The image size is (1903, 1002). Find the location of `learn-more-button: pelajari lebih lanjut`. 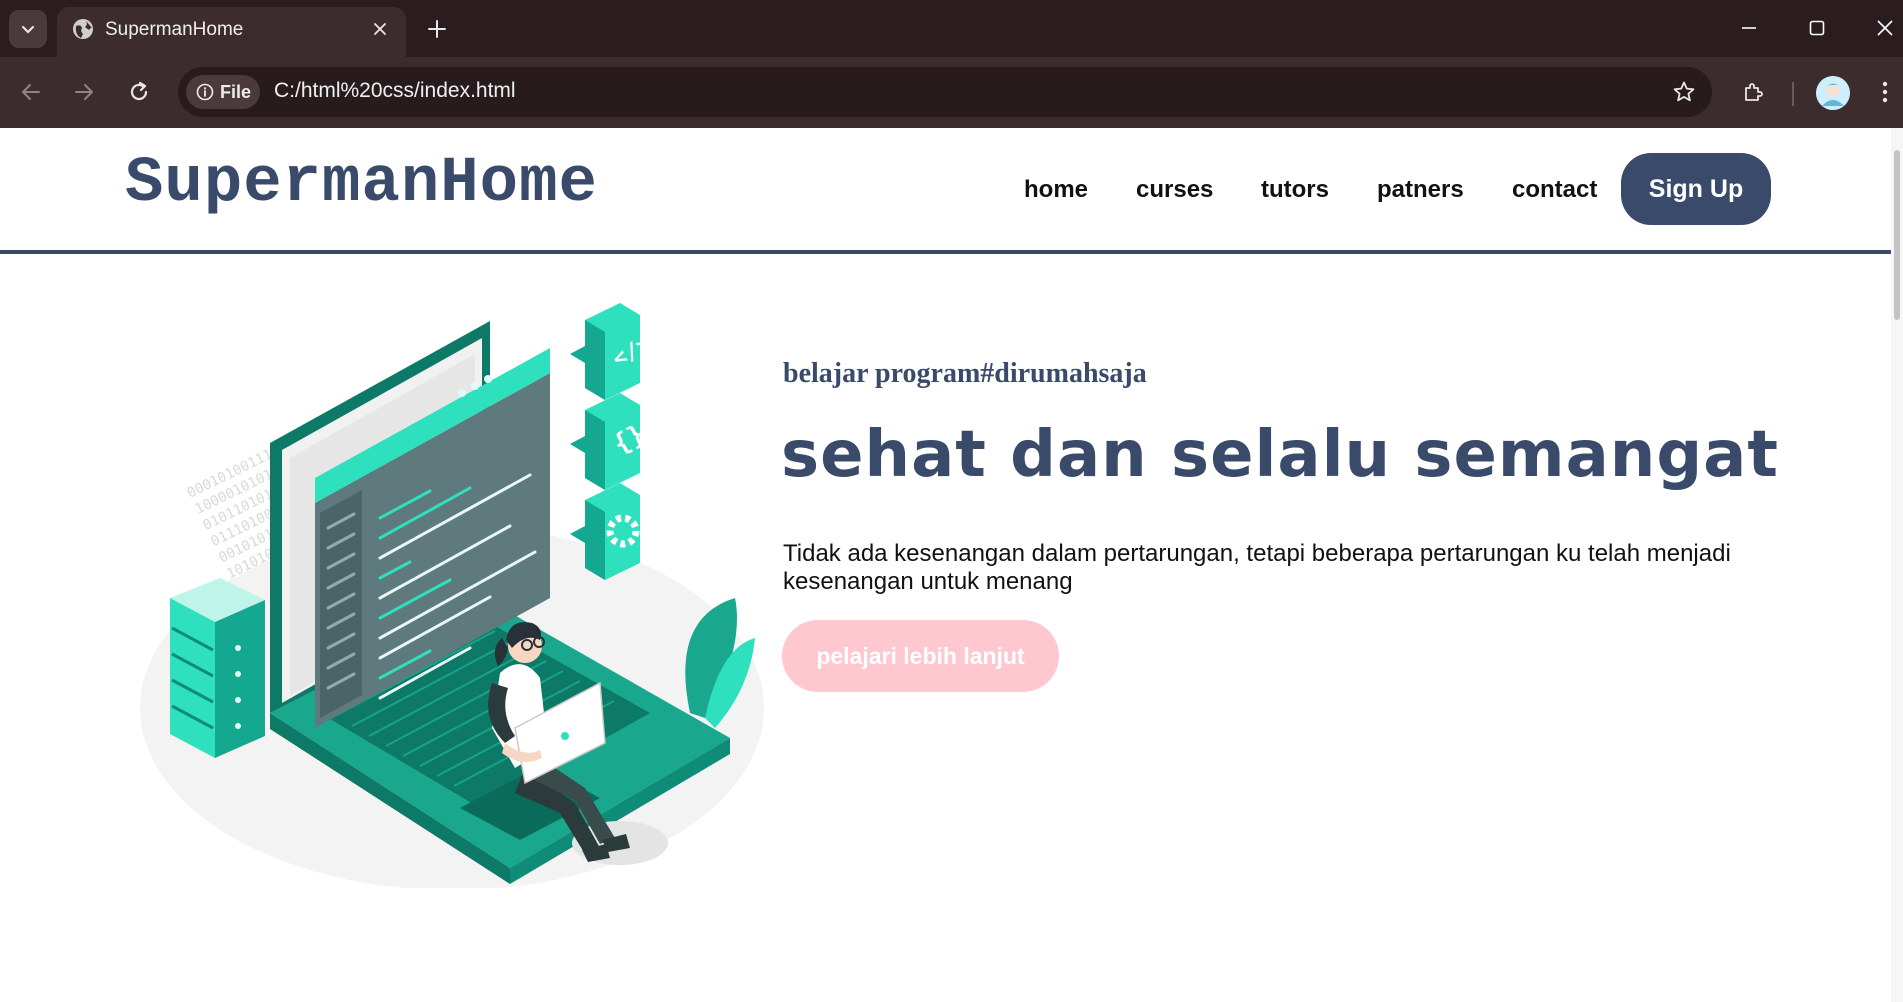

learn-more-button: pelajari lebih lanjut is located at coordinates (920, 656).